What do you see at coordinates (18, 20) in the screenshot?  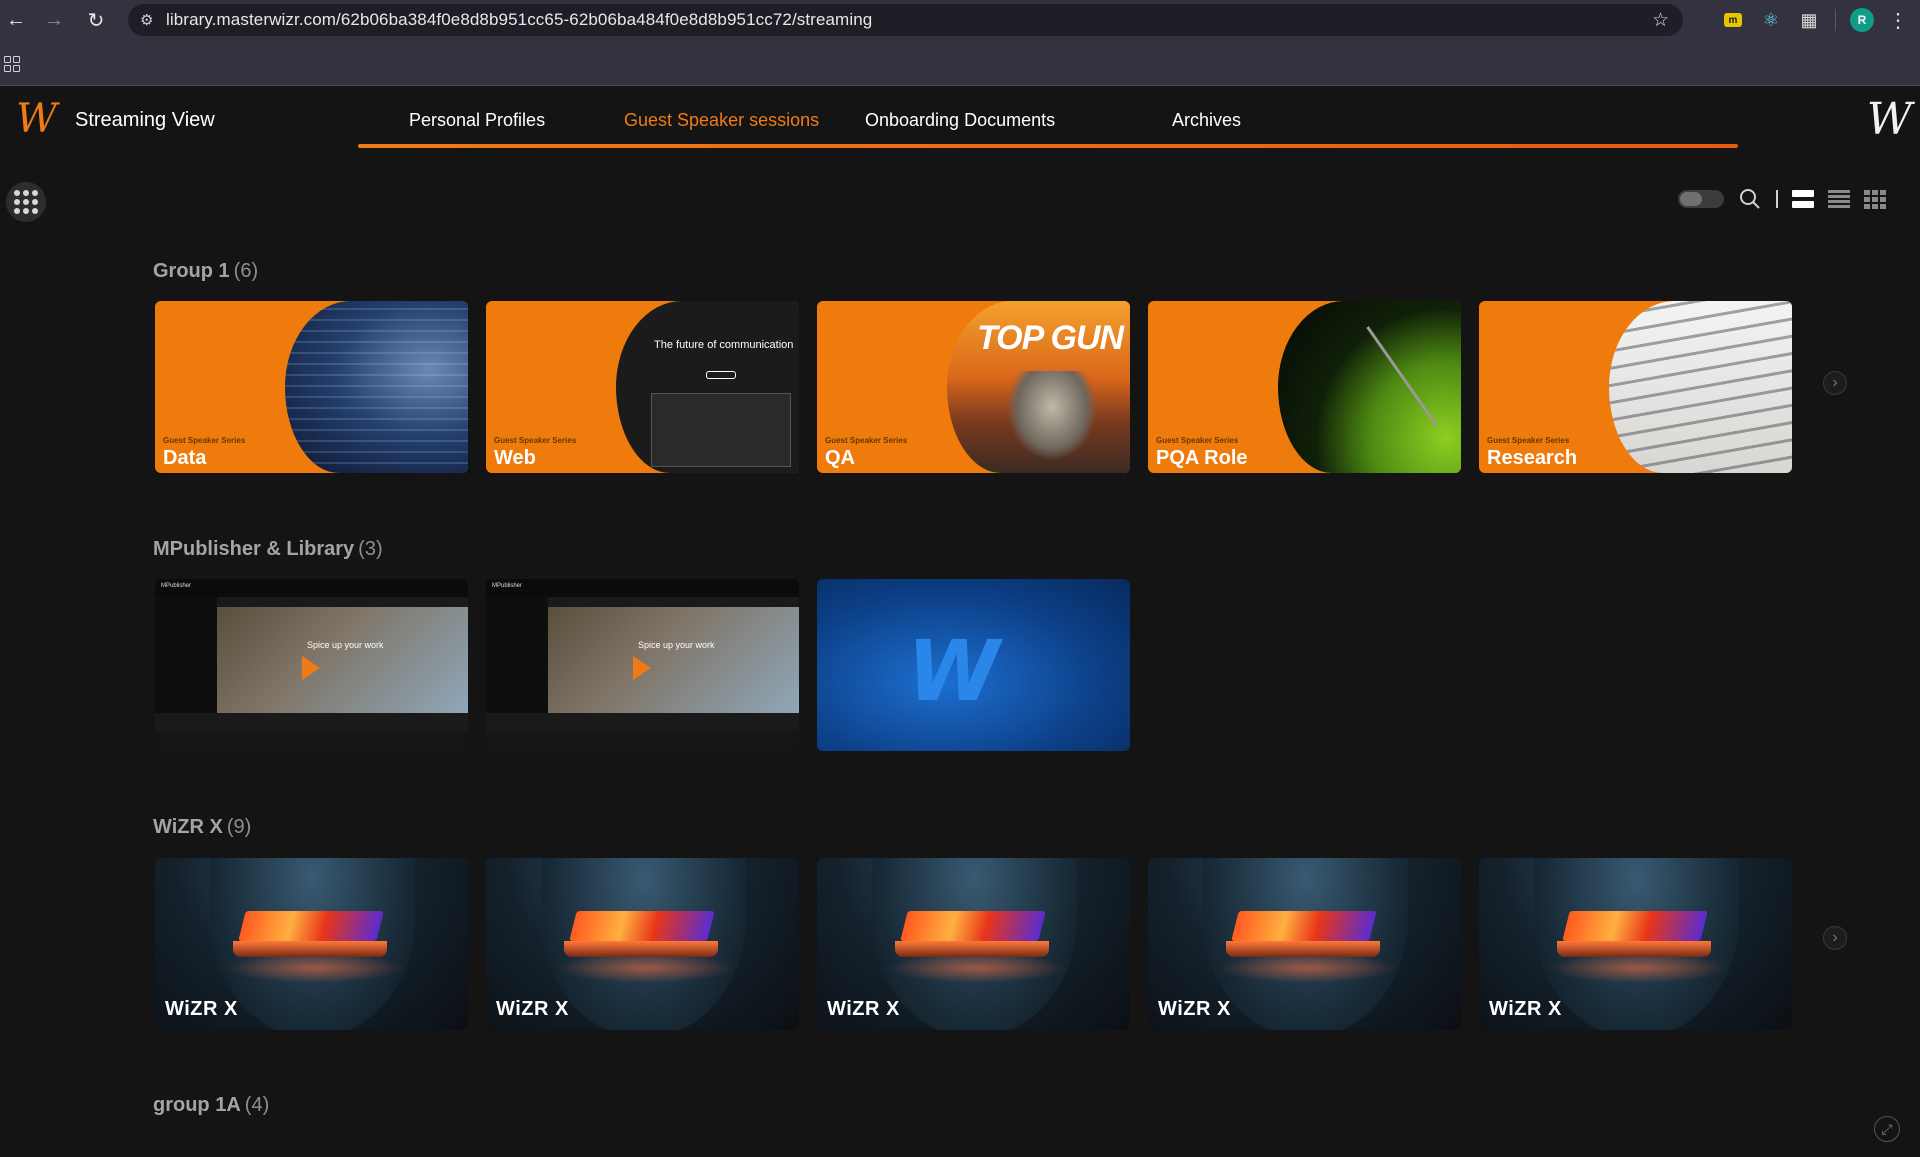 I see `back-icon: ←` at bounding box center [18, 20].